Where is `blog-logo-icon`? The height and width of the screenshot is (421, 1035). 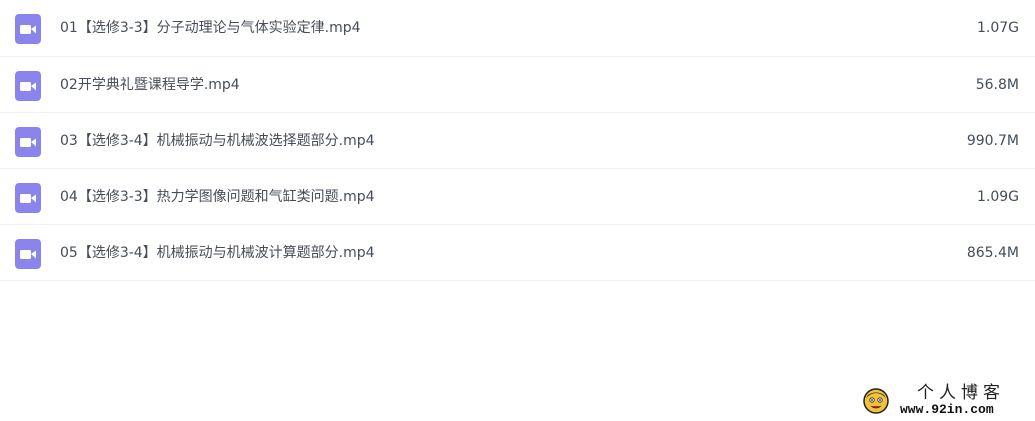 blog-logo-icon is located at coordinates (876, 401).